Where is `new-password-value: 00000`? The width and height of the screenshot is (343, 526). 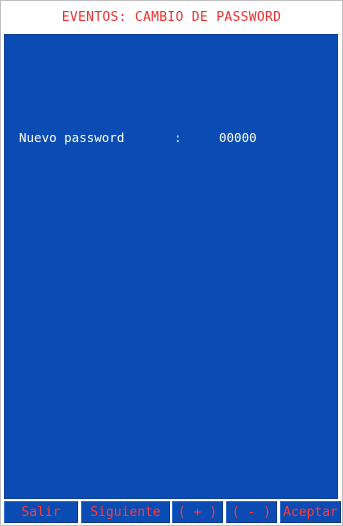
new-password-value: 00000 is located at coordinates (238, 137).